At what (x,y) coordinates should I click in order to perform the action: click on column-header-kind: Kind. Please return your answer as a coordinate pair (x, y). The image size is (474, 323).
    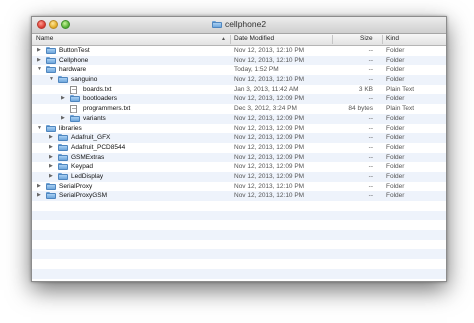
    Looking at the image, I should click on (392, 38).